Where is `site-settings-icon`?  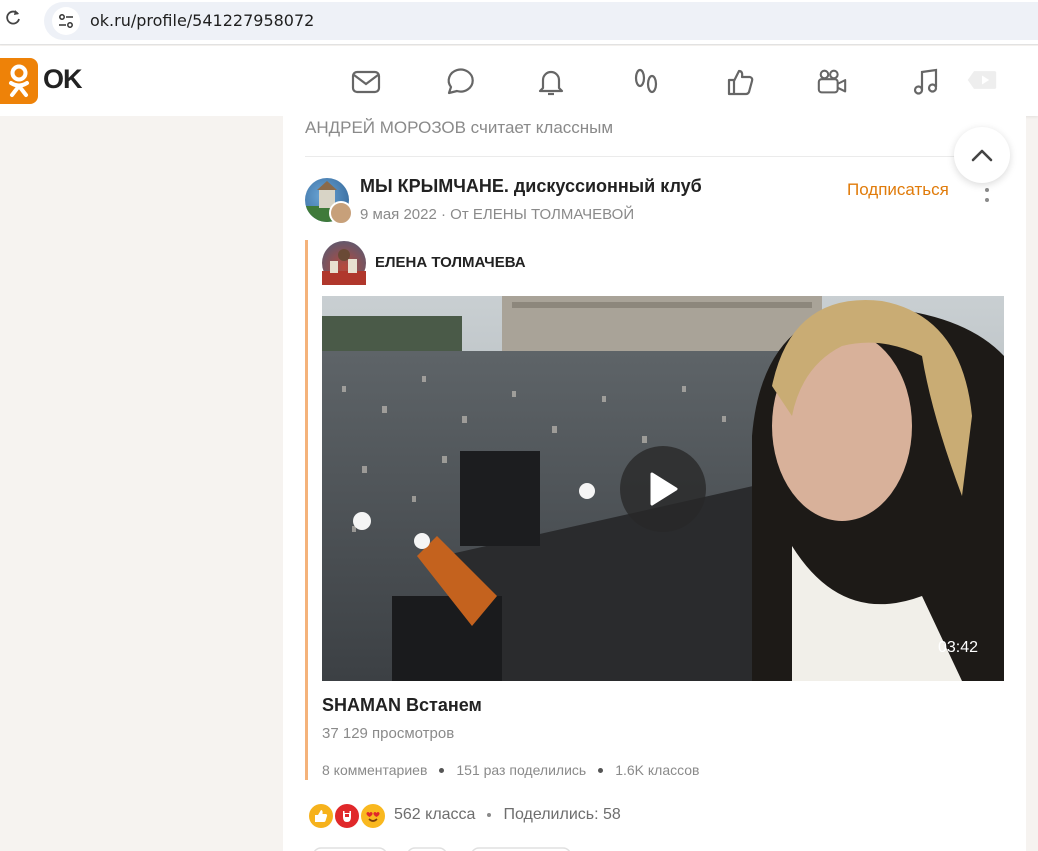 site-settings-icon is located at coordinates (66, 21).